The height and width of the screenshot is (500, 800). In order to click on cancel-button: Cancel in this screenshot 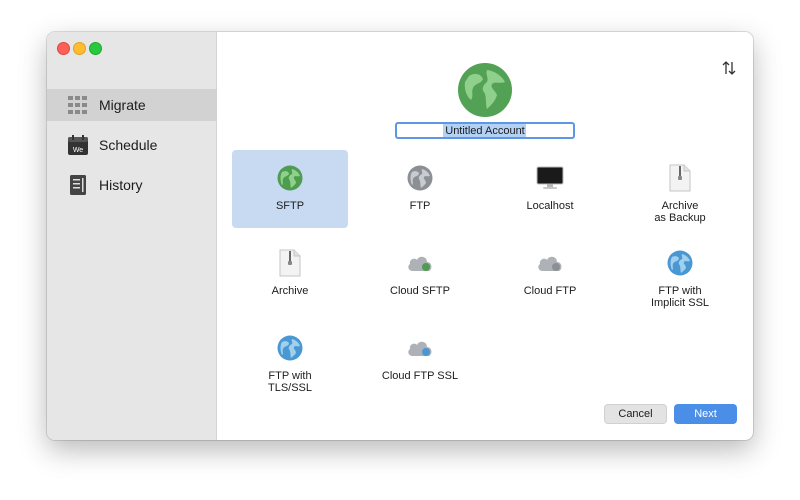, I will do `click(635, 414)`.